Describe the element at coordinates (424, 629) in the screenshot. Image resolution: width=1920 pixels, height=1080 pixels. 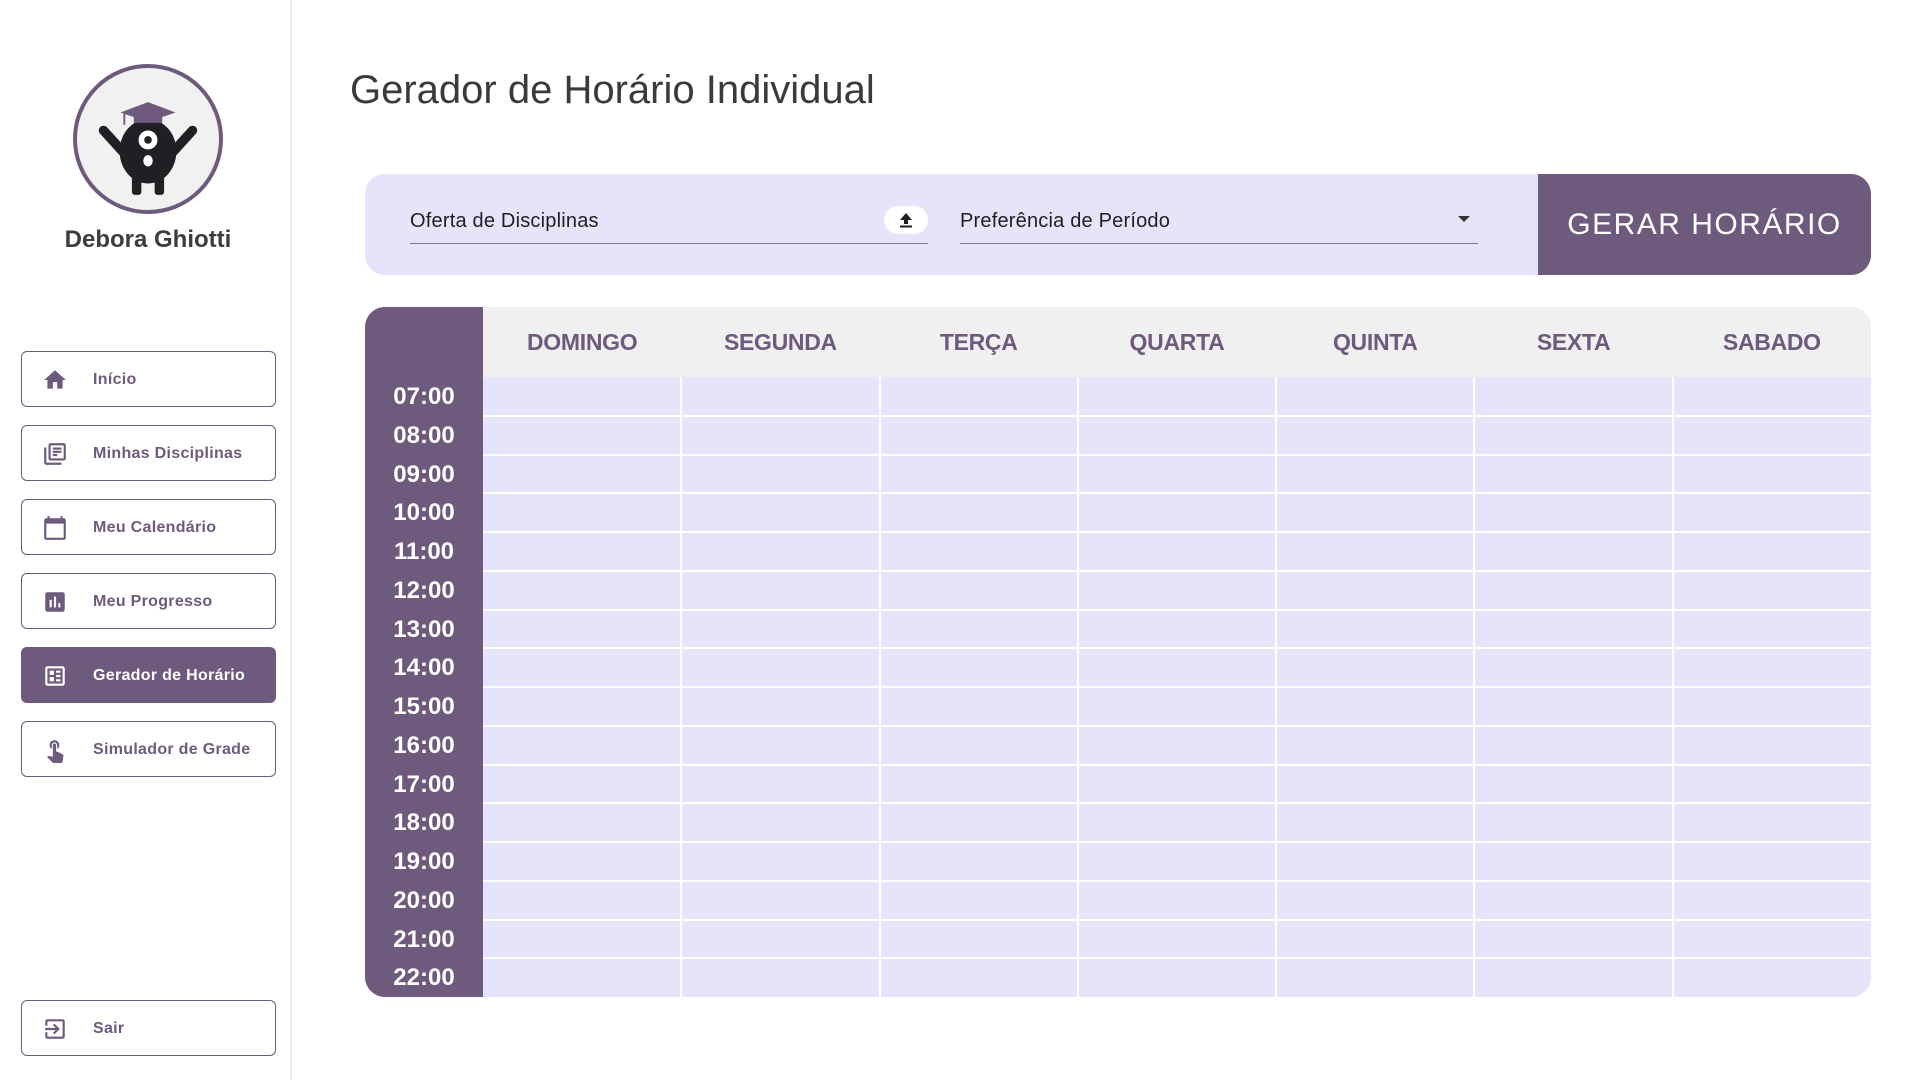
I see `time-label: 13:00` at that location.